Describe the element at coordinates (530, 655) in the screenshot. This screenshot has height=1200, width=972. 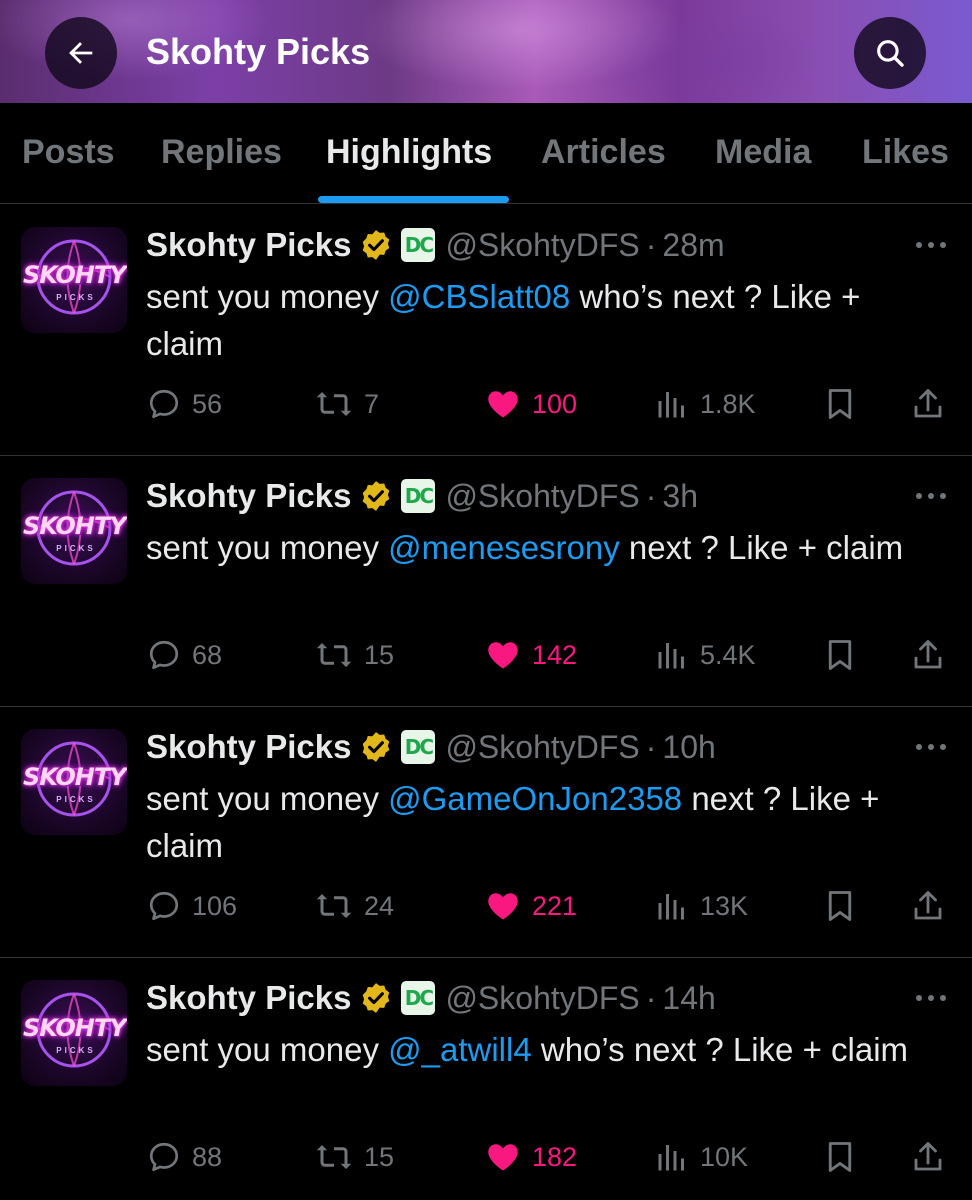
I see `like-button: 142` at that location.